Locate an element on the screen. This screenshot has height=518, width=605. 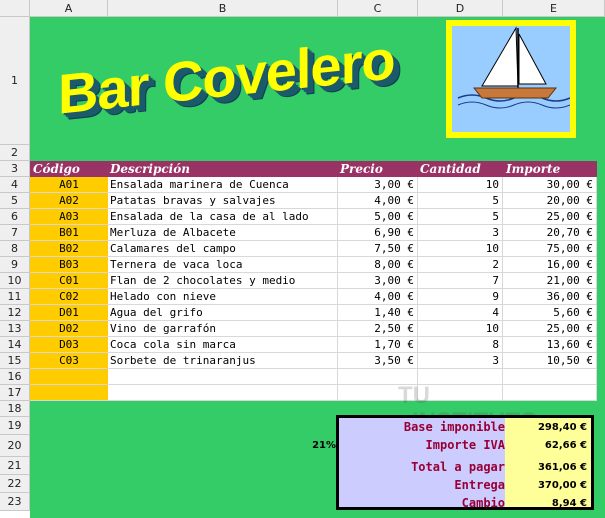
description-cell: Merluza de Albacete is located at coordinates (223, 233).